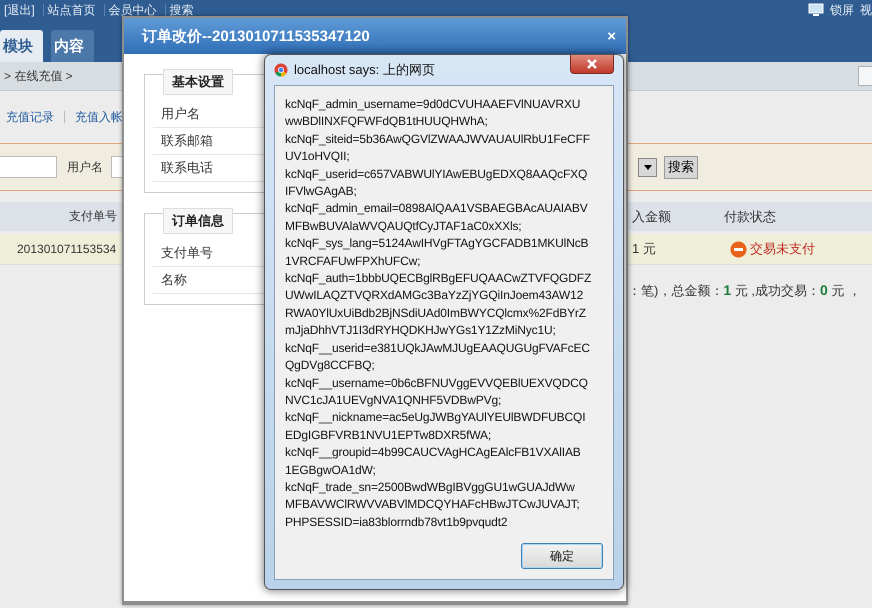 This screenshot has height=608, width=872. What do you see at coordinates (842, 10) in the screenshot?
I see `top-link: 锁屏` at bounding box center [842, 10].